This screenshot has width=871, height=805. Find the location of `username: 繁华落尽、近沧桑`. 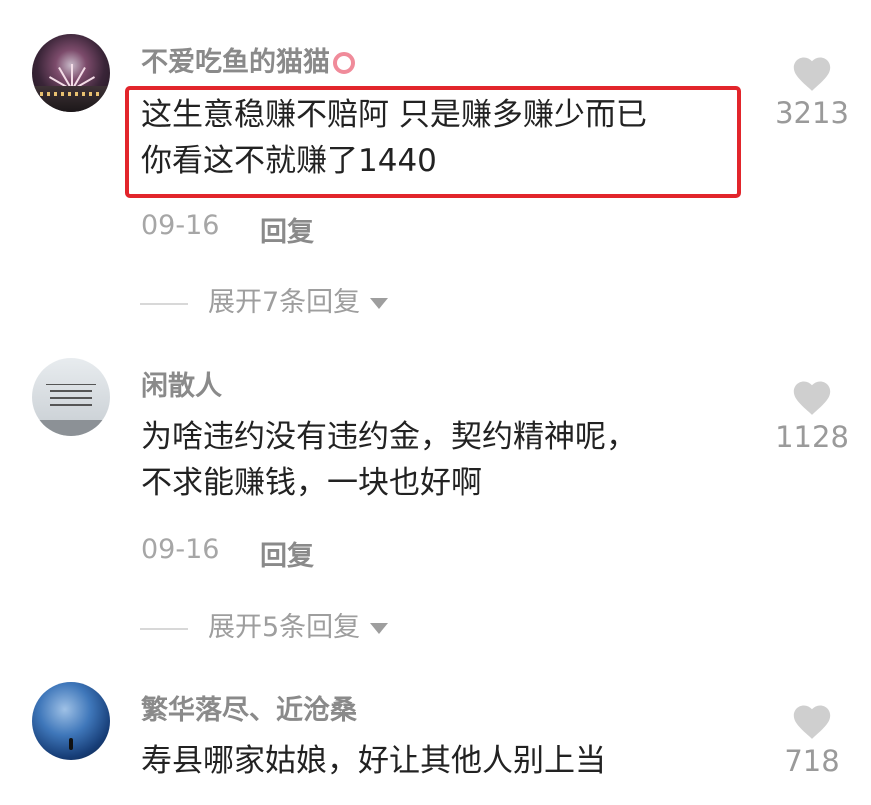

username: 繁华落尽、近沧桑 is located at coordinates (249, 707).